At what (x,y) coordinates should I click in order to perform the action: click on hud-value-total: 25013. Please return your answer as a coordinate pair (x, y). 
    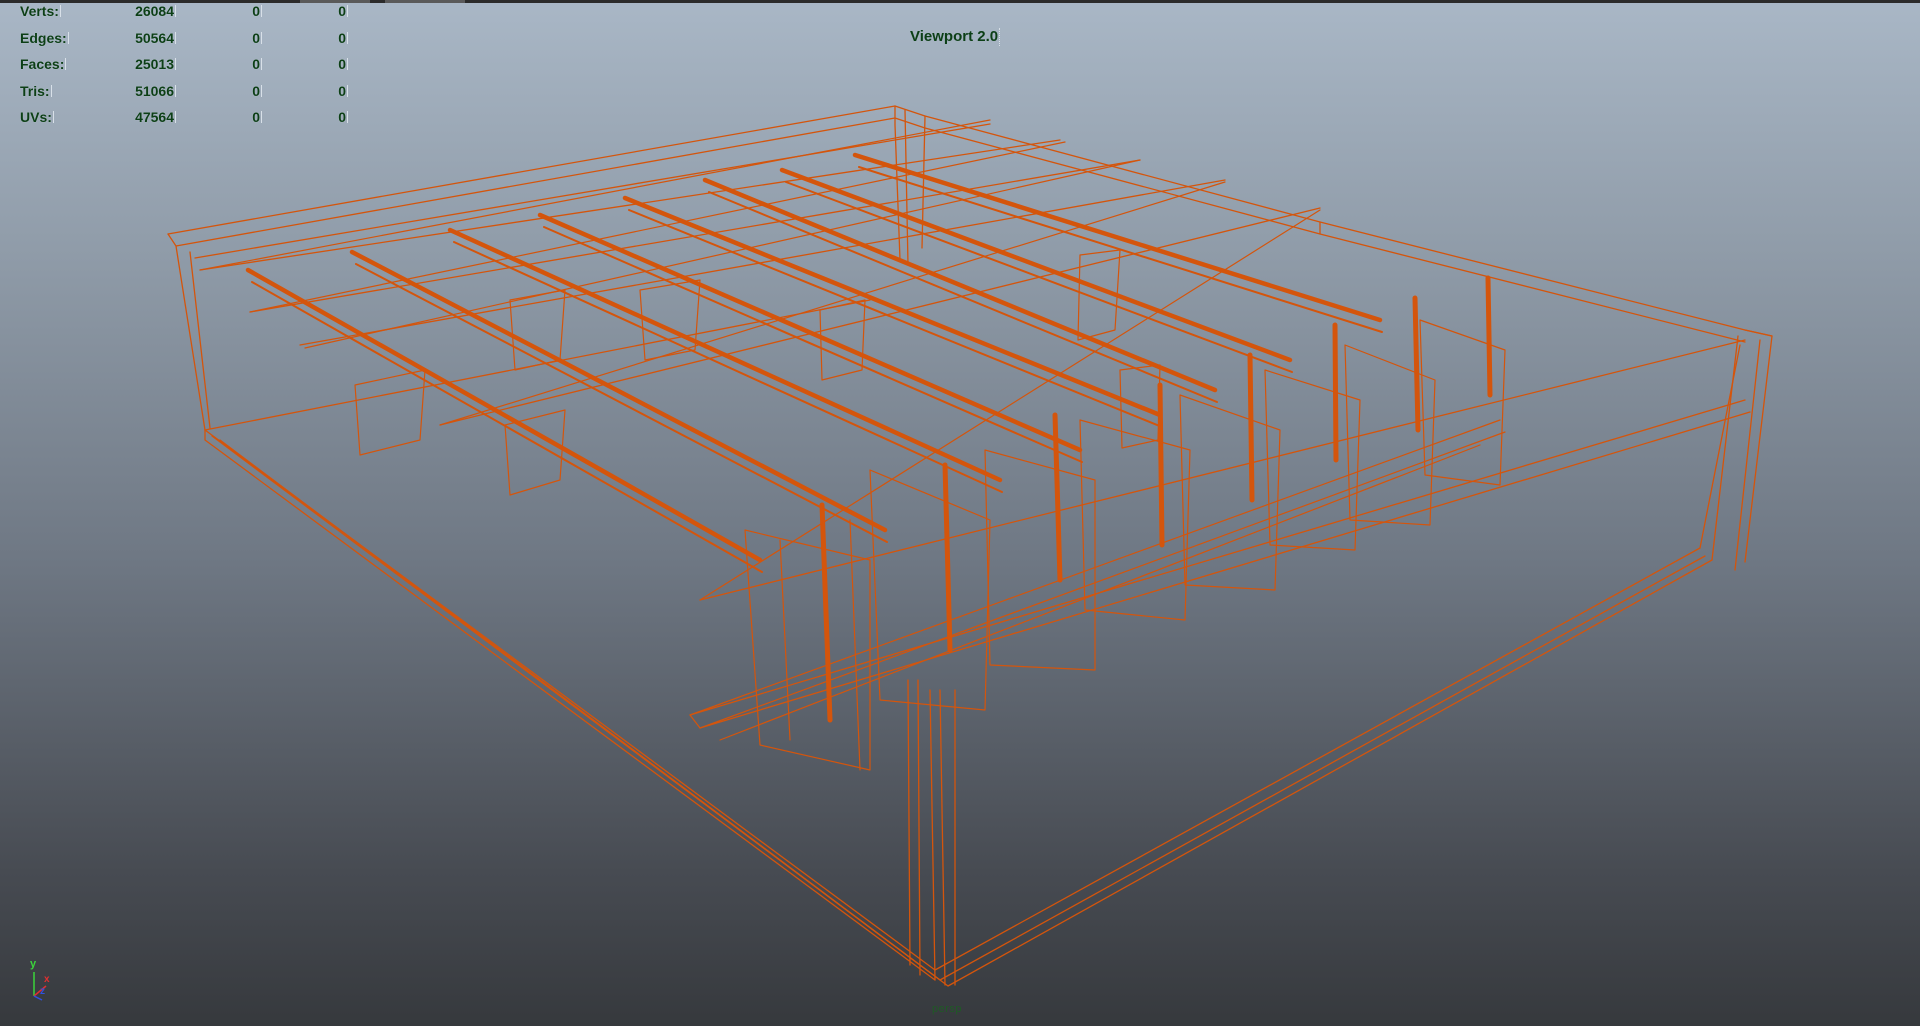
    Looking at the image, I should click on (146, 64).